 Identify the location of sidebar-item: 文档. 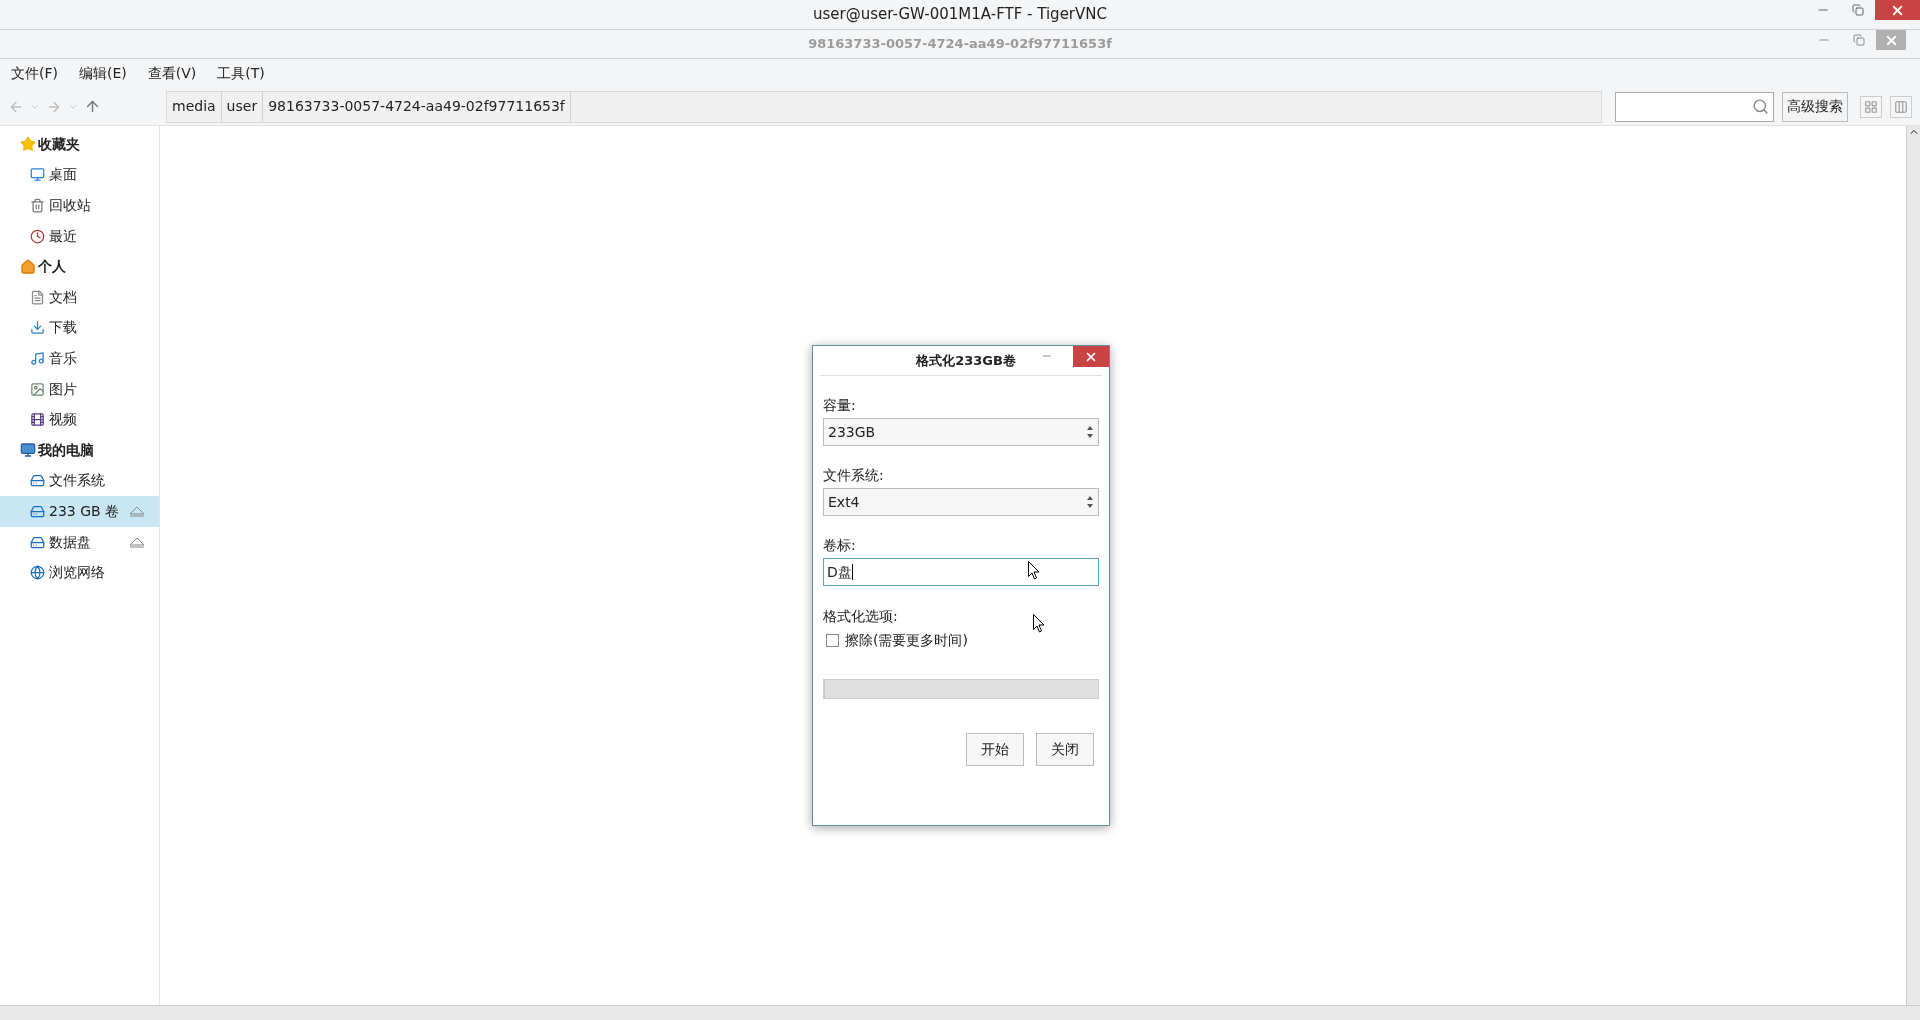
(79, 297).